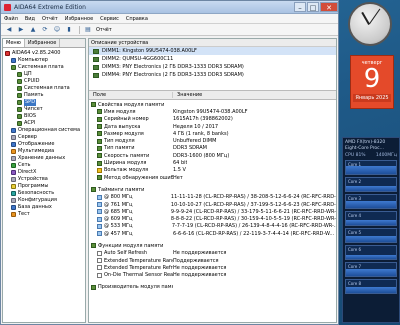  Describe the element at coordinates (130, 219) in the screenshot. I see `property-field: @ 609 МГц` at that location.